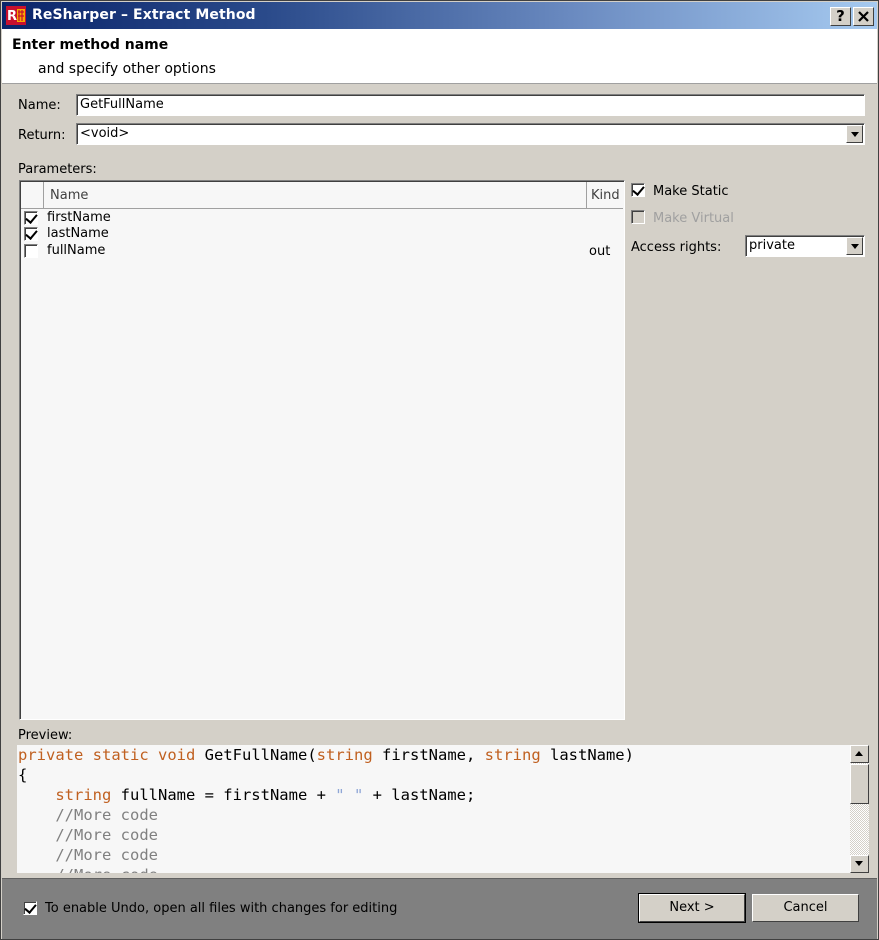  I want to click on header-subtitle: and specify other options, so click(127, 69).